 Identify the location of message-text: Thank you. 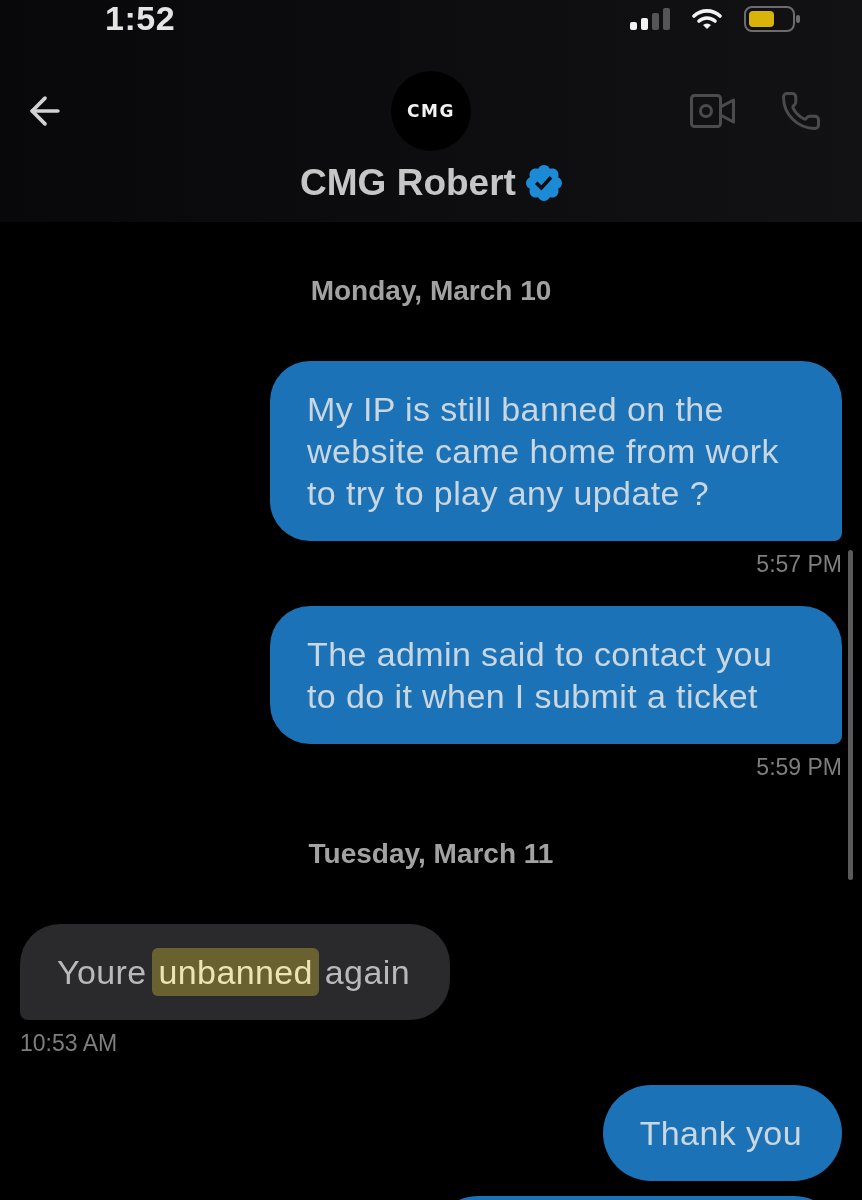
(720, 1133).